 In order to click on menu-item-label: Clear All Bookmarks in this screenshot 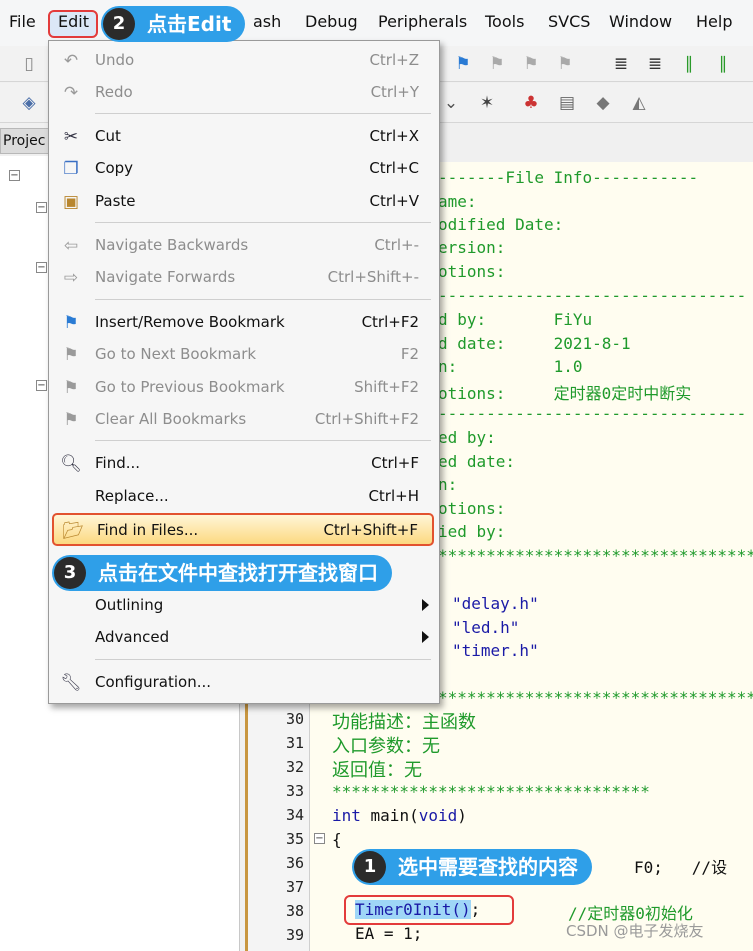, I will do `click(171, 419)`.